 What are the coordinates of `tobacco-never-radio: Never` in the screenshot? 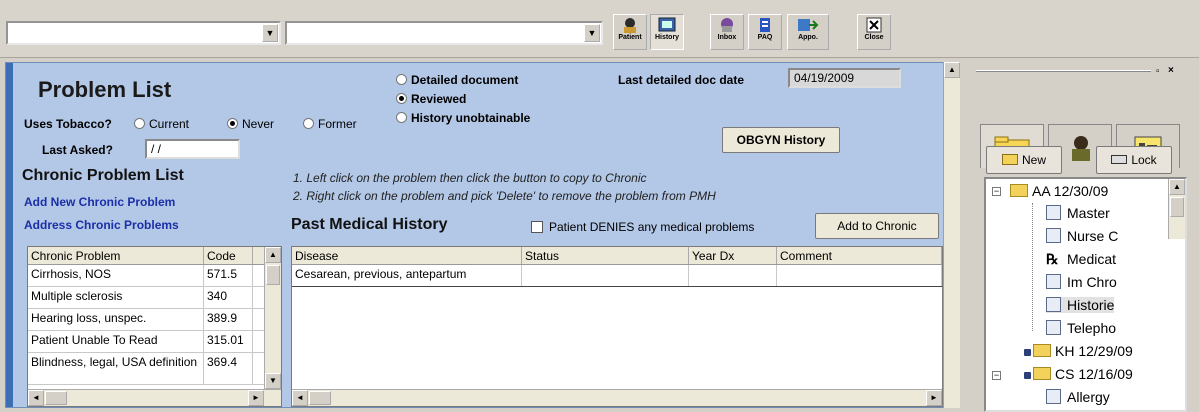 It's located at (250, 124).